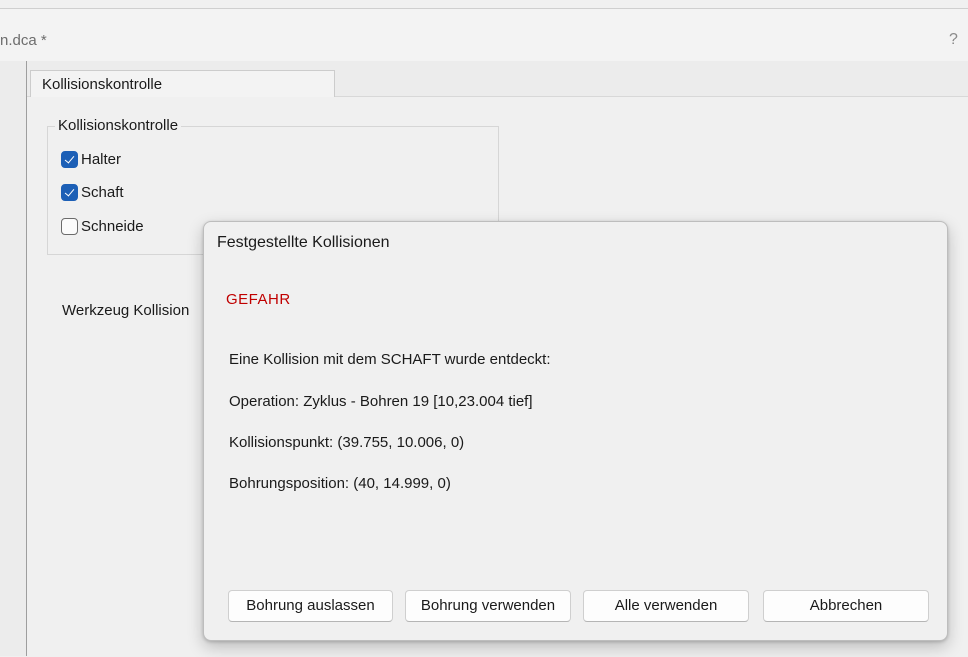 The image size is (968, 657). Describe the element at coordinates (101, 159) in the screenshot. I see `checkbox-label: Halter` at that location.